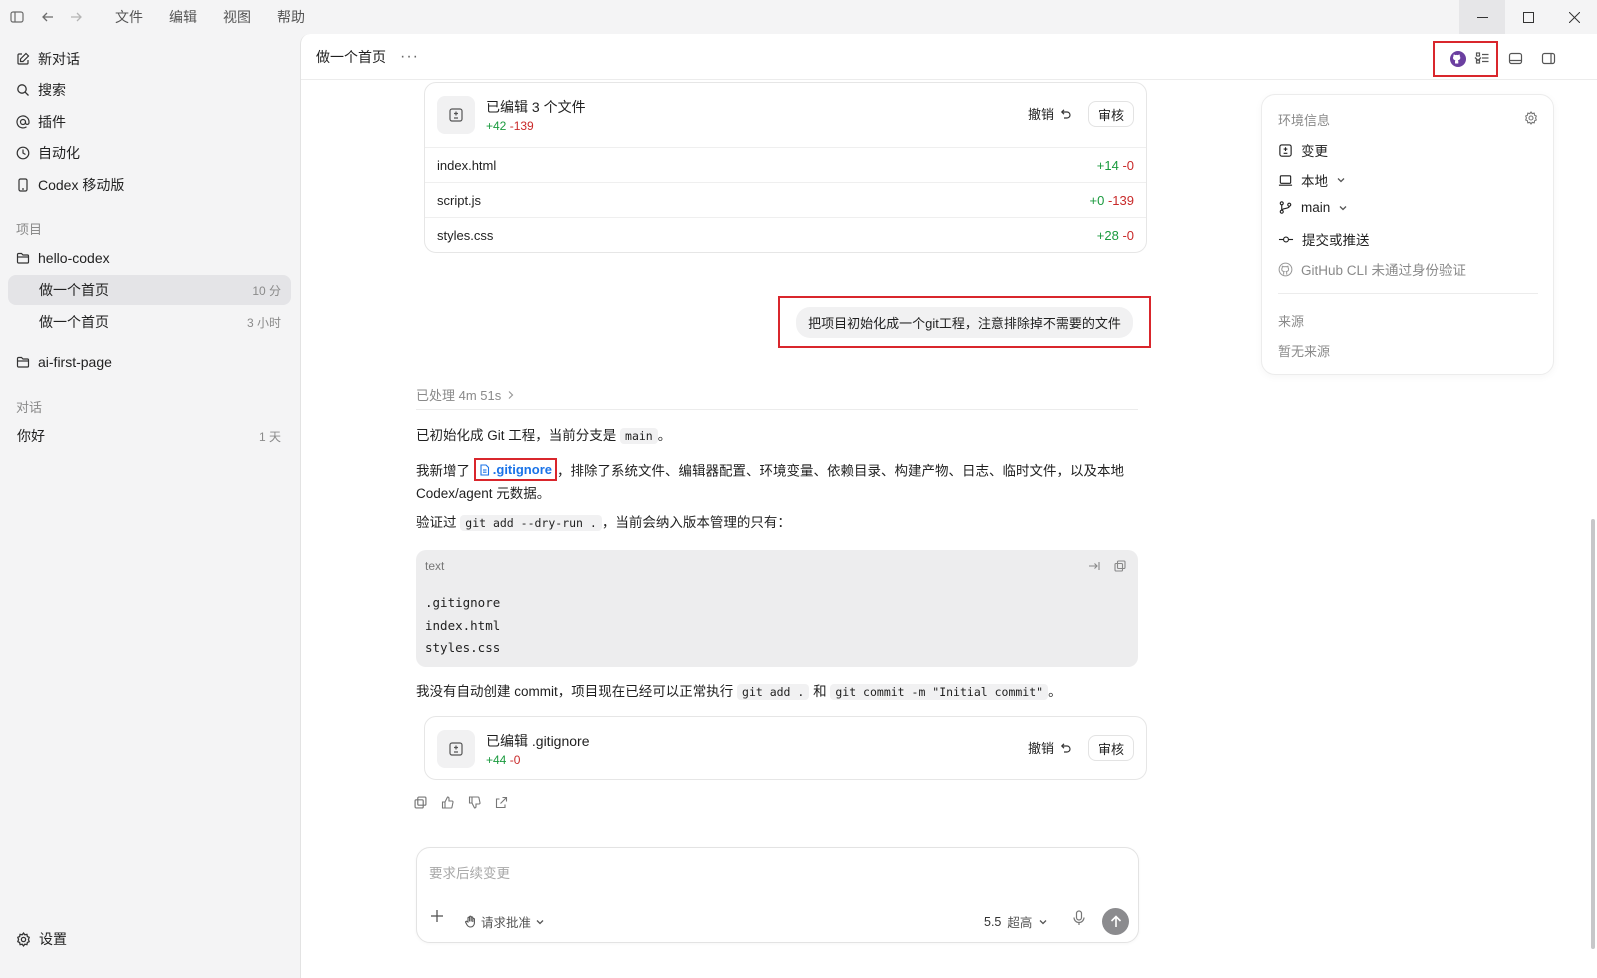 The width and height of the screenshot is (1597, 978). I want to click on diff-stats: +42 -139, so click(510, 126).